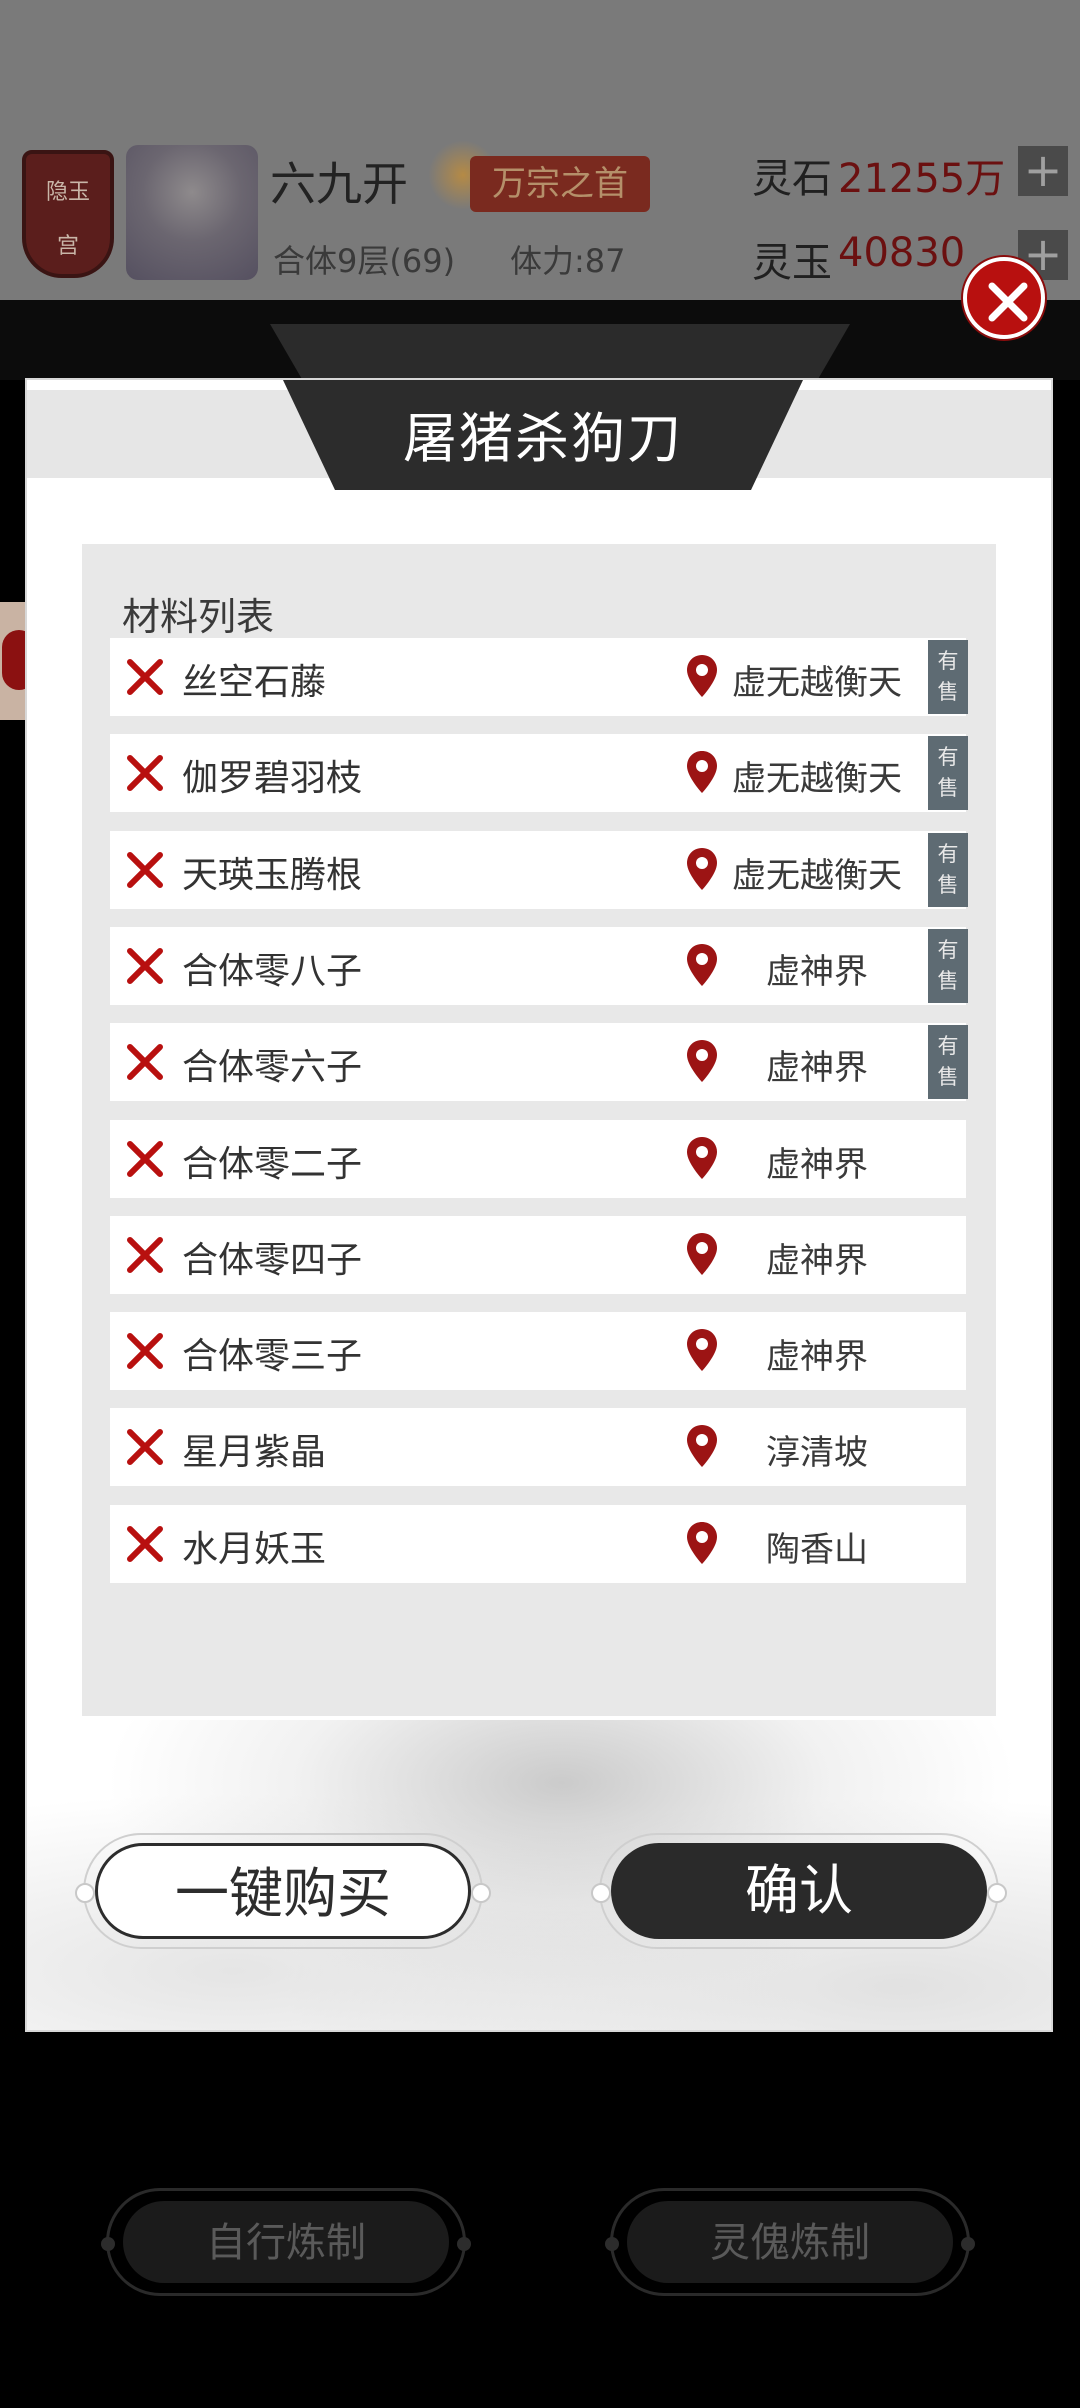  I want to click on confirm-button: 确认, so click(799, 1891).